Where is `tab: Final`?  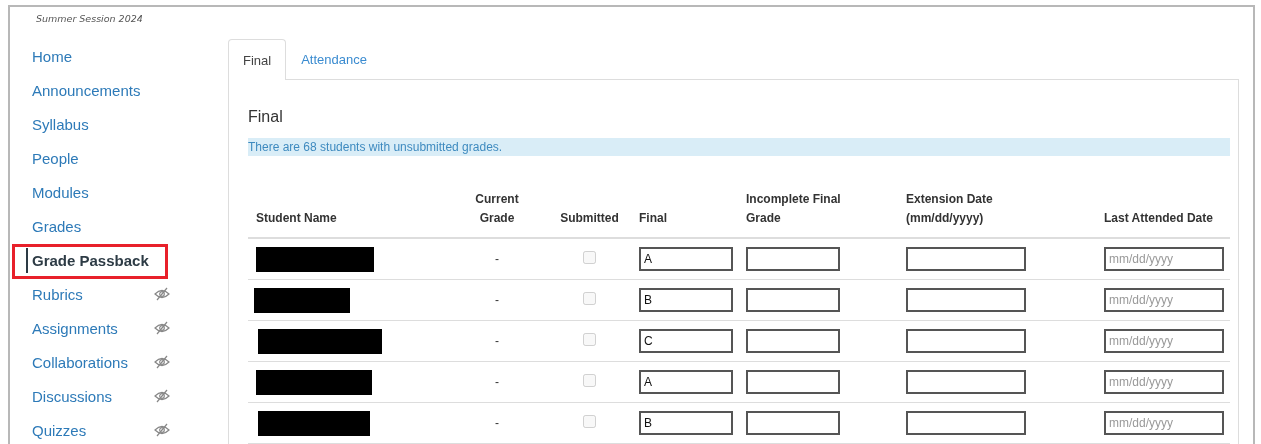
tab: Final is located at coordinates (257, 59).